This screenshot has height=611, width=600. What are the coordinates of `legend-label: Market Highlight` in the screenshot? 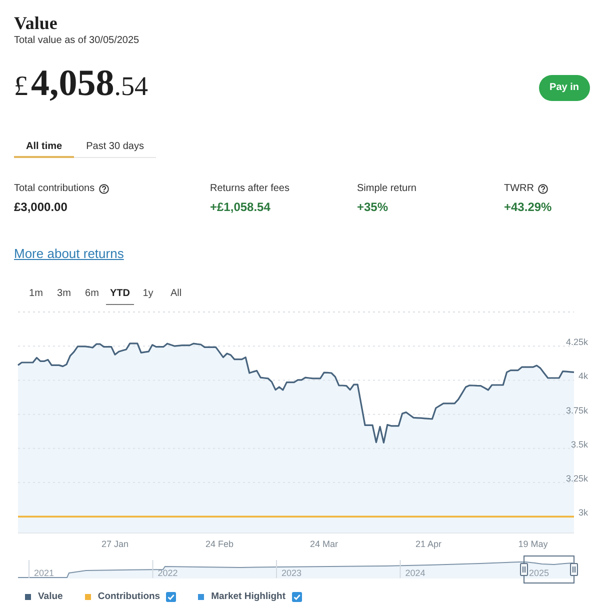 It's located at (248, 597).